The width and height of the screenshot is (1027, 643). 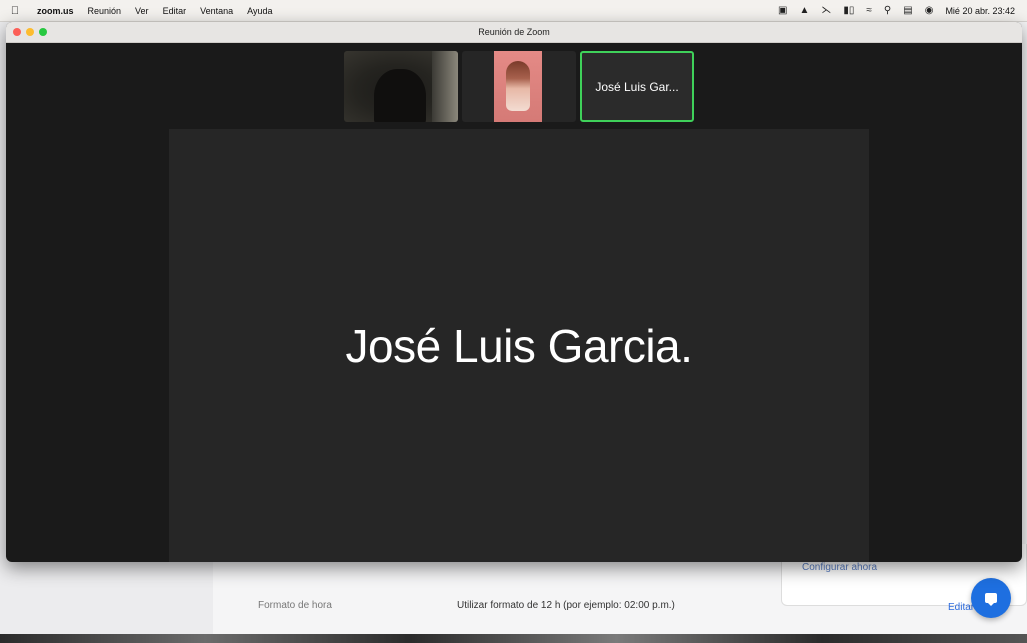 I want to click on window-title-bar: Reunión de Zoom, so click(x=514, y=32).